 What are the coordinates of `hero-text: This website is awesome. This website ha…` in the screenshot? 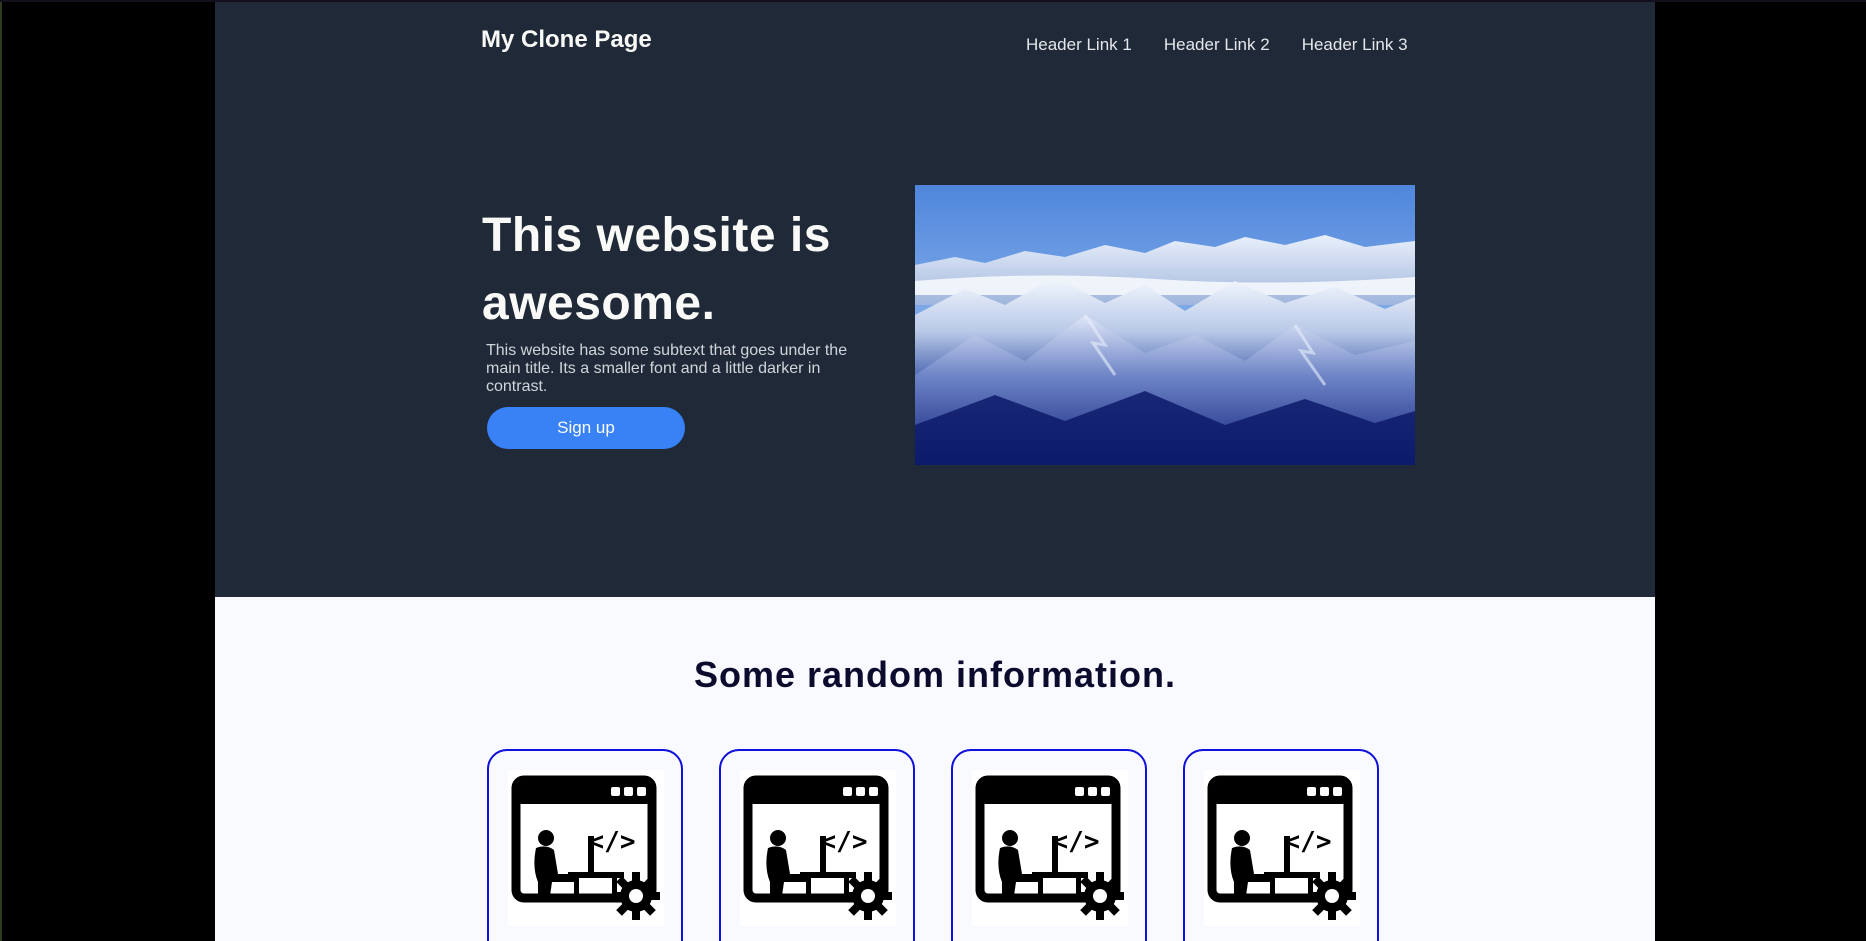 It's located at (692, 299).